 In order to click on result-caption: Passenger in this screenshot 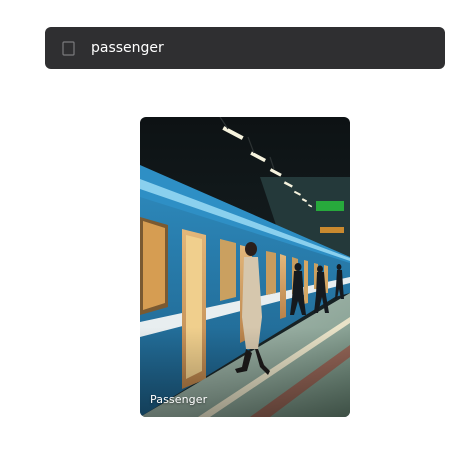, I will do `click(179, 399)`.